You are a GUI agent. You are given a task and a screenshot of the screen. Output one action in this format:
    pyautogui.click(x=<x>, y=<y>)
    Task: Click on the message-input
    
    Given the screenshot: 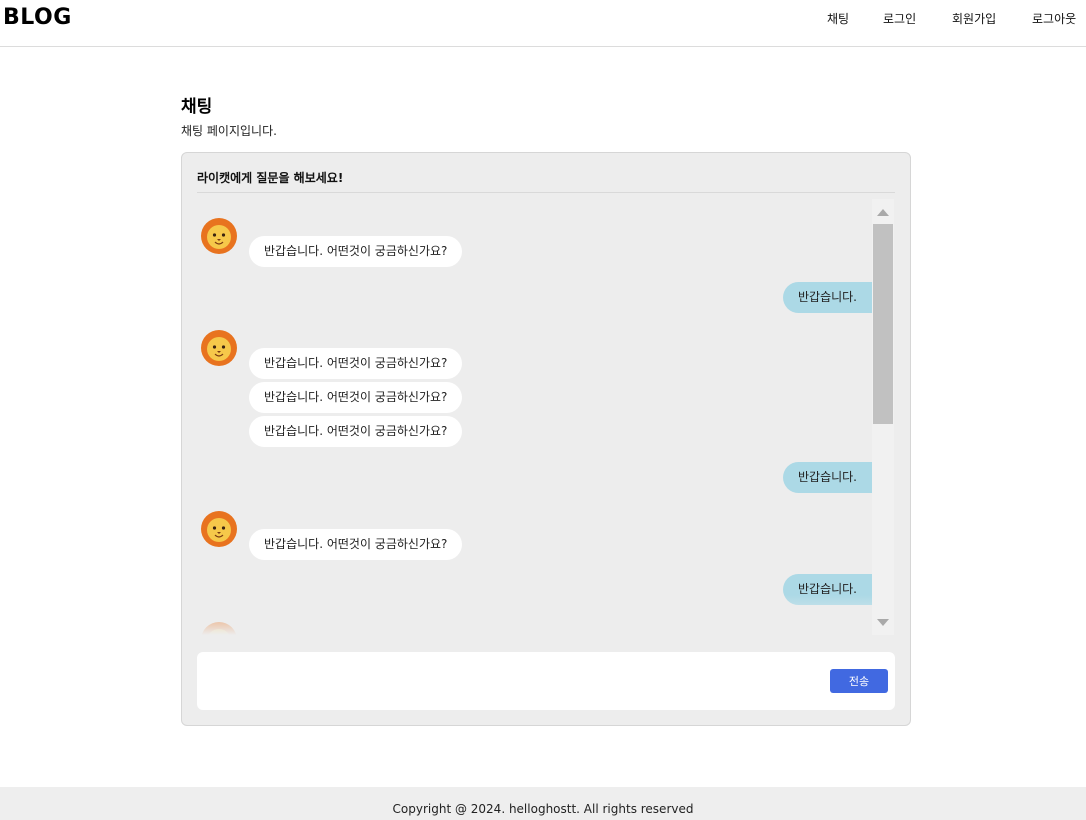 What is the action you would take?
    pyautogui.click(x=512, y=681)
    